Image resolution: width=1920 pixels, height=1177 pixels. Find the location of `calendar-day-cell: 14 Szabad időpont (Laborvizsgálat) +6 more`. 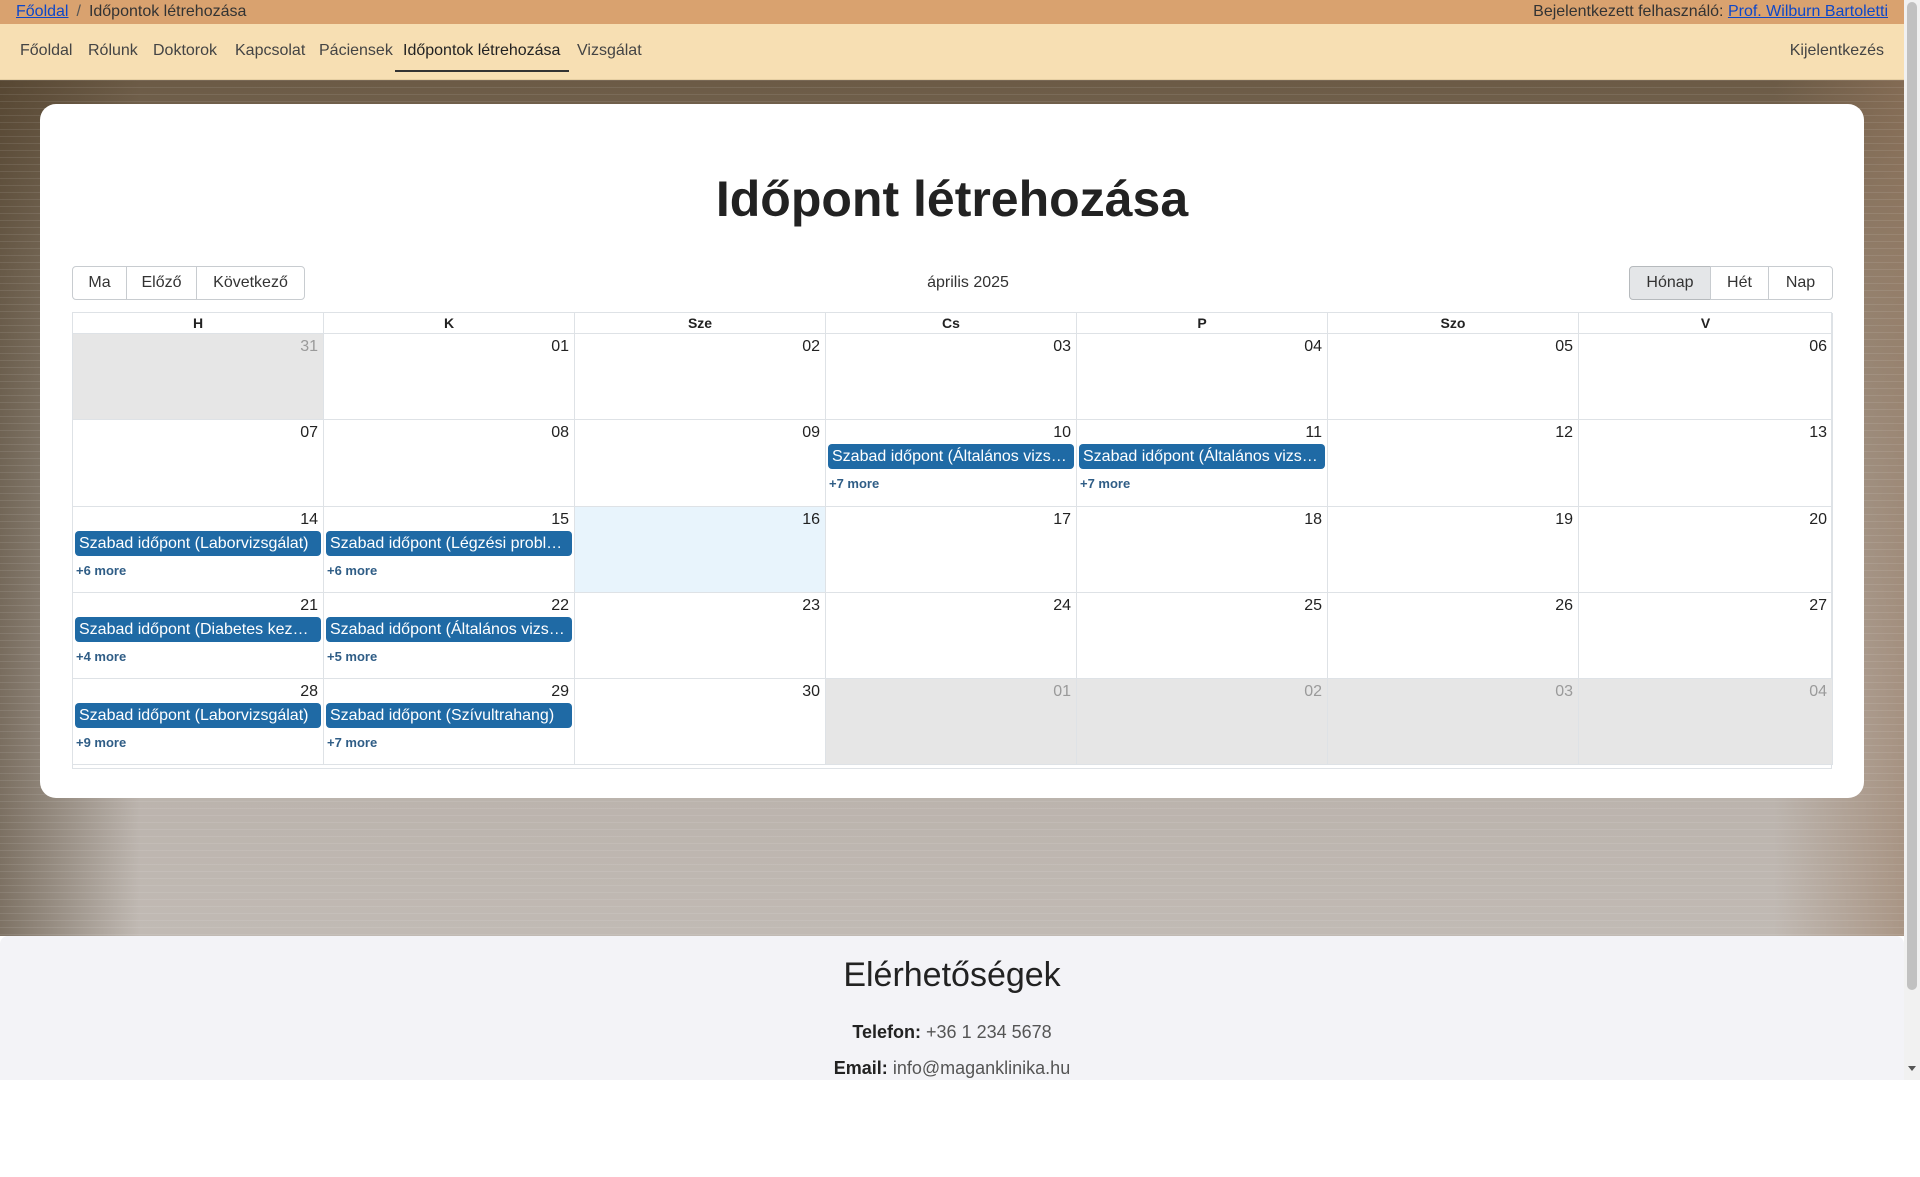

calendar-day-cell: 14 Szabad időpont (Laborvizsgálat) +6 more is located at coordinates (198, 550).